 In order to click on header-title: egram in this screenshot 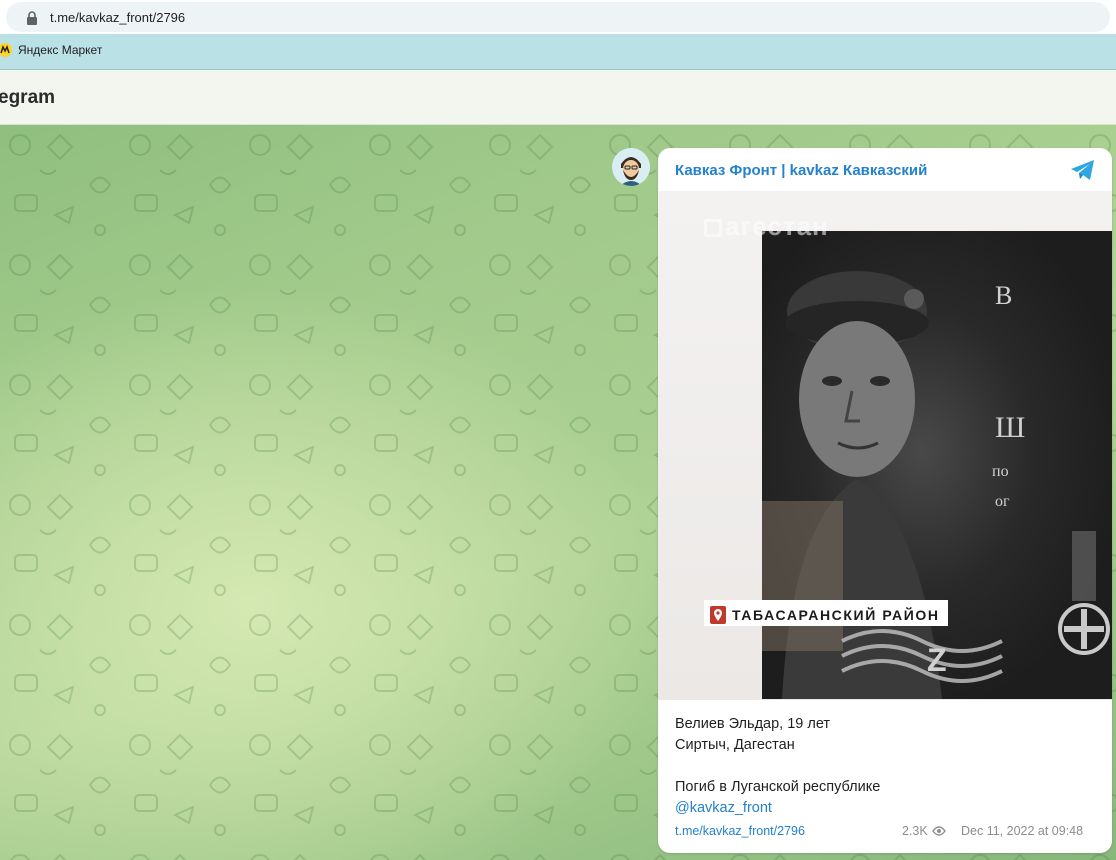, I will do `click(28, 97)`.